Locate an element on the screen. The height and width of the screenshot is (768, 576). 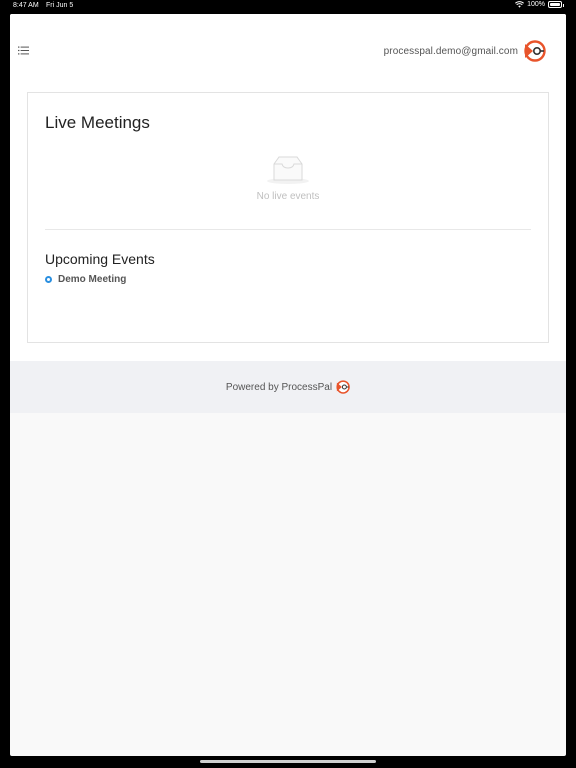
list-icon is located at coordinates (23, 50).